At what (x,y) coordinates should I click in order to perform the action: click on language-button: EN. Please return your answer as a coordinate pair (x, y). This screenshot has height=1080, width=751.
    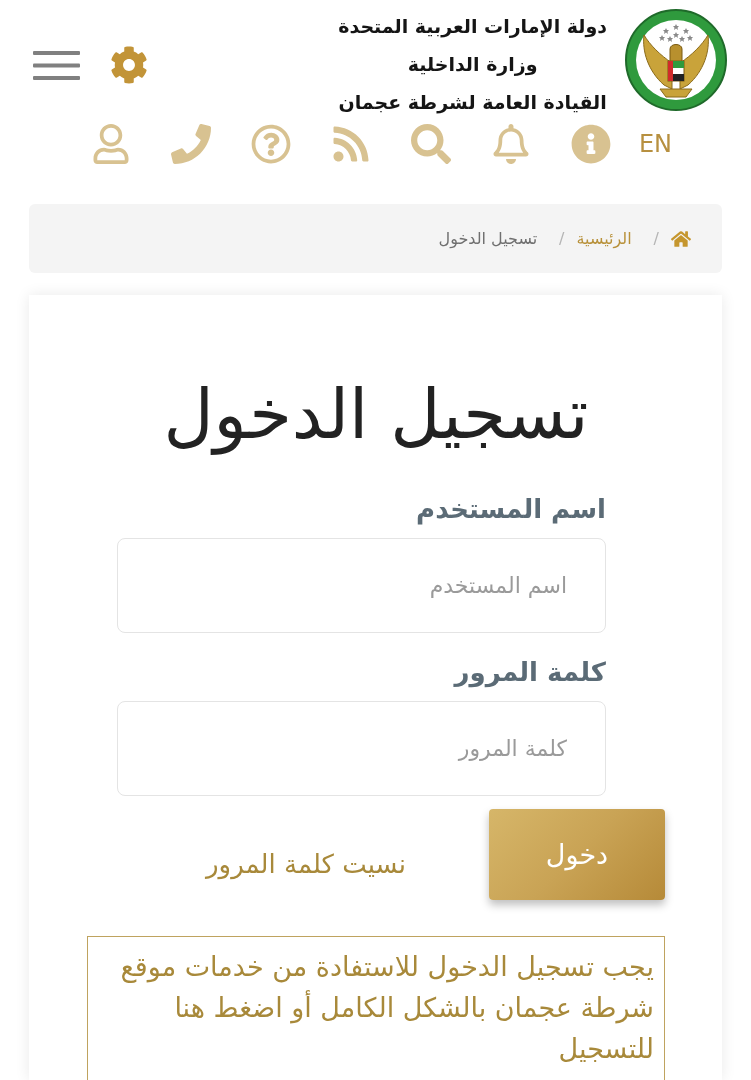
    Looking at the image, I should click on (655, 144).